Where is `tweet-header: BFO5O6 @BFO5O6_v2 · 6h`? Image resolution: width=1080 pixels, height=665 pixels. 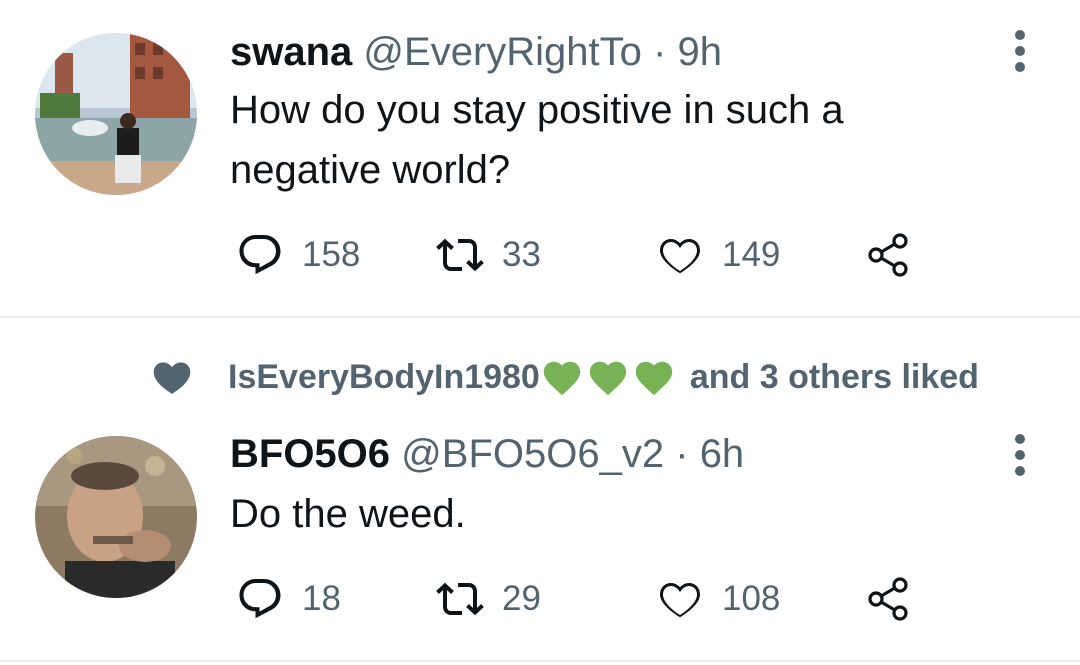
tweet-header: BFO5O6 @BFO5O6_v2 · 6h is located at coordinates (487, 454).